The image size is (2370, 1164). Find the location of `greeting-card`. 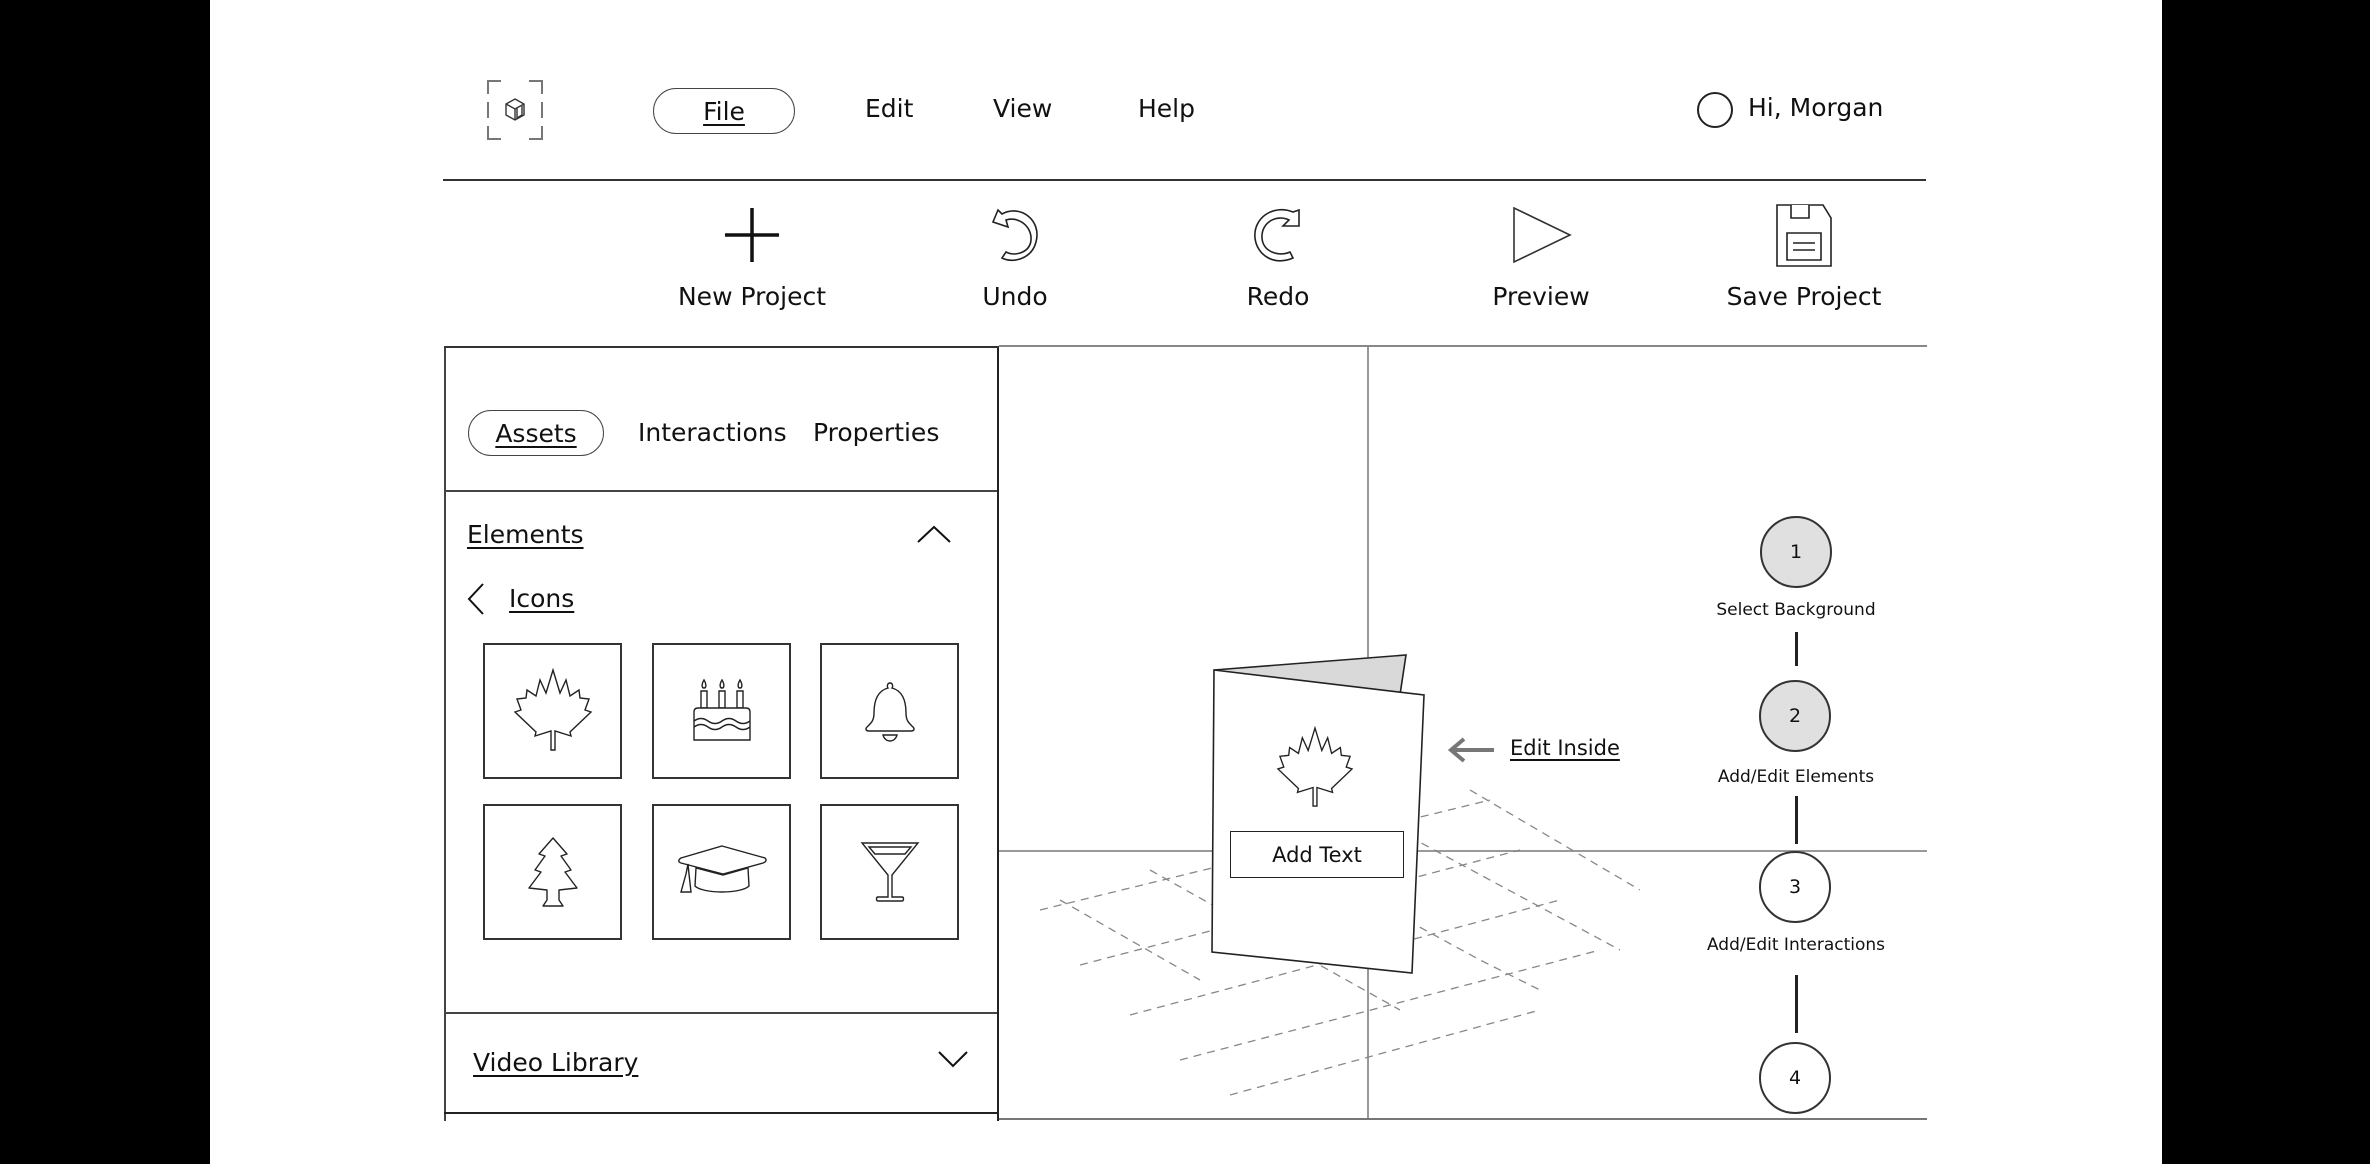

greeting-card is located at coordinates (1330, 815).